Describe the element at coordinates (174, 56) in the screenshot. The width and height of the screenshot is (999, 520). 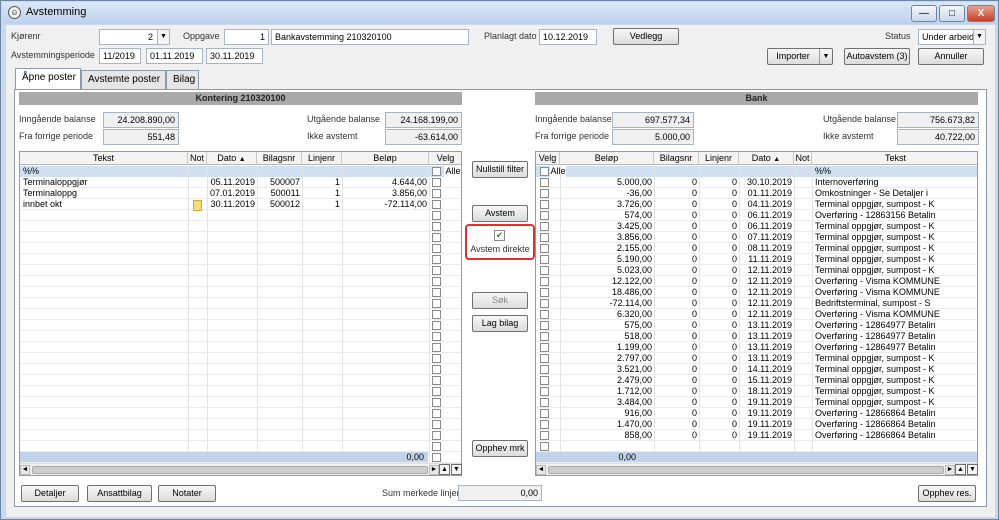
I see `periode-fra-field: 01.11.2019` at that location.